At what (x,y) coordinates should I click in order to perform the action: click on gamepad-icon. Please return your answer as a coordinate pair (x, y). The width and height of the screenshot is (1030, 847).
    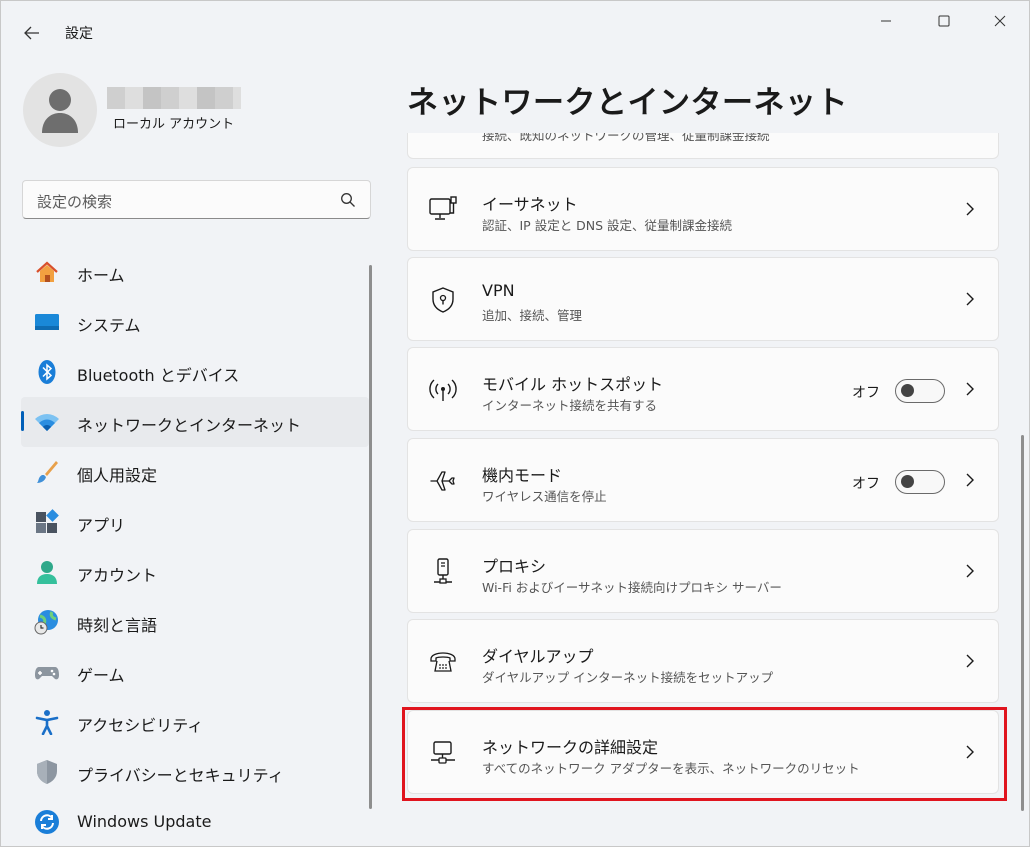
    Looking at the image, I should click on (47, 673).